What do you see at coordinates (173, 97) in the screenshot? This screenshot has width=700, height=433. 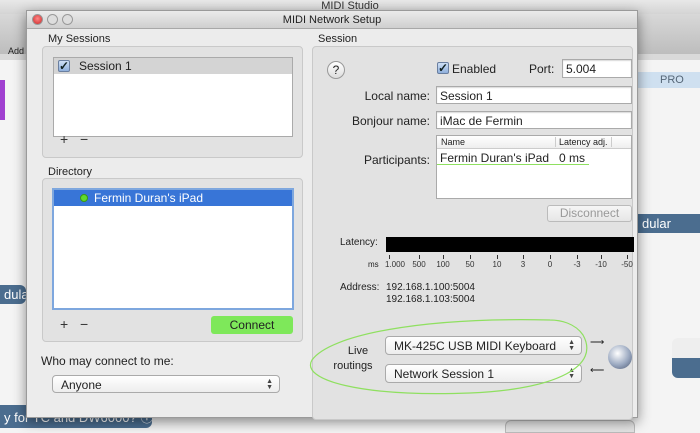 I see `sessions-list: ✓ Session 1` at bounding box center [173, 97].